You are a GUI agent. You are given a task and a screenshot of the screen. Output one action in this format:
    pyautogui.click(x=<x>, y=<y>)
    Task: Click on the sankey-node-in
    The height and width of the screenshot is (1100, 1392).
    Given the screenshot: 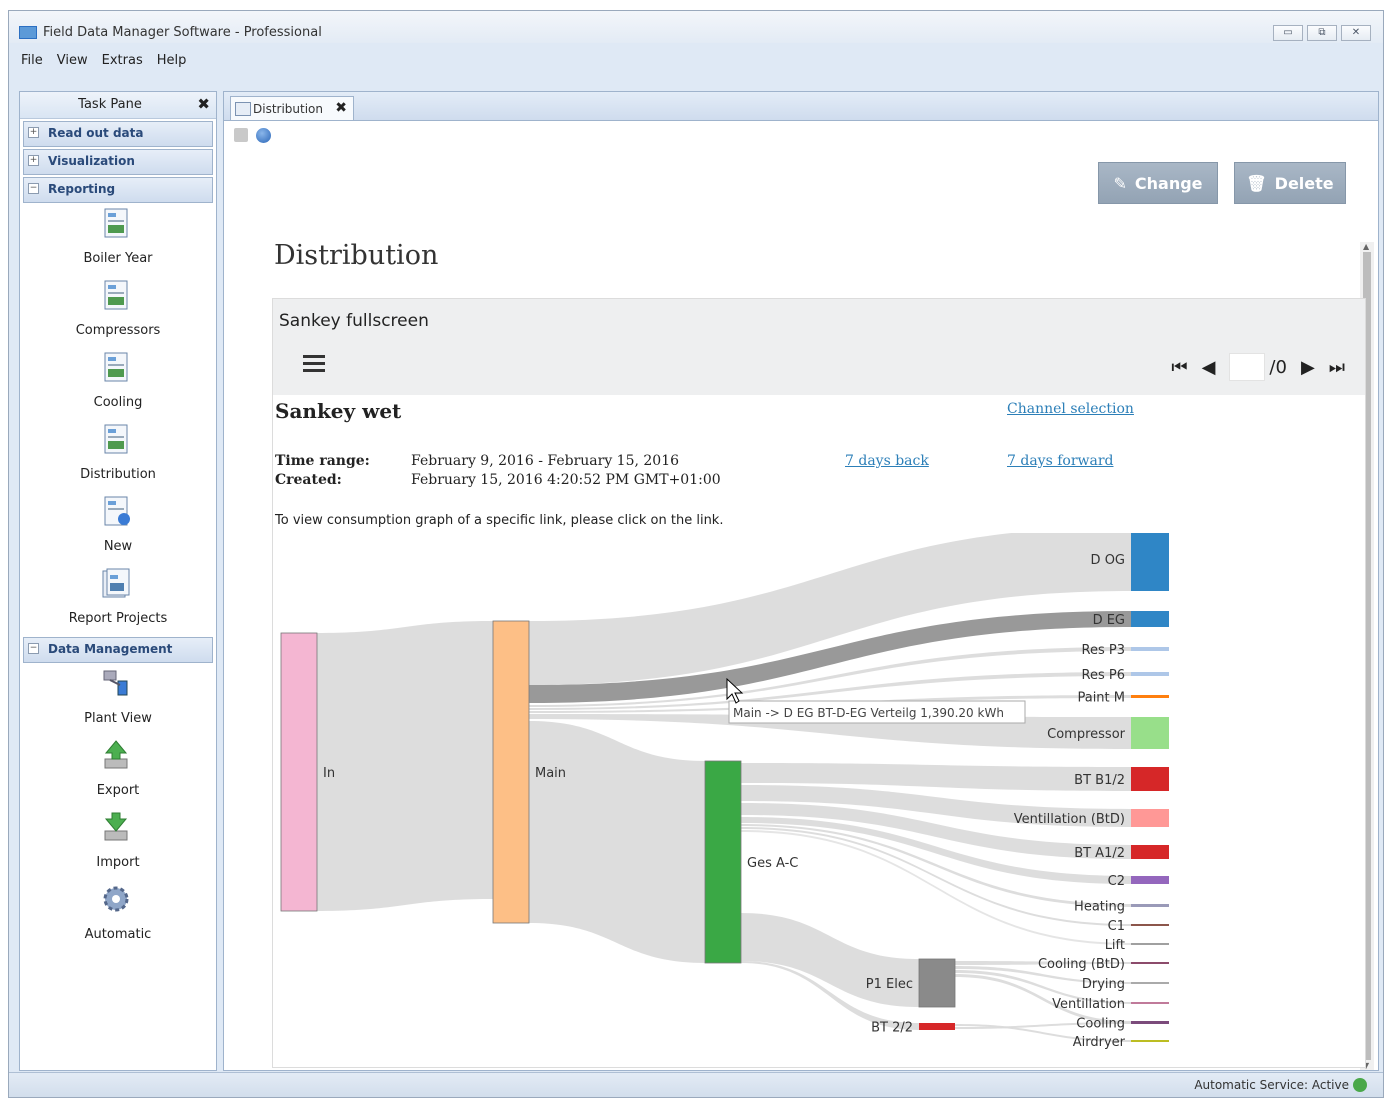 What is the action you would take?
    pyautogui.click(x=299, y=772)
    